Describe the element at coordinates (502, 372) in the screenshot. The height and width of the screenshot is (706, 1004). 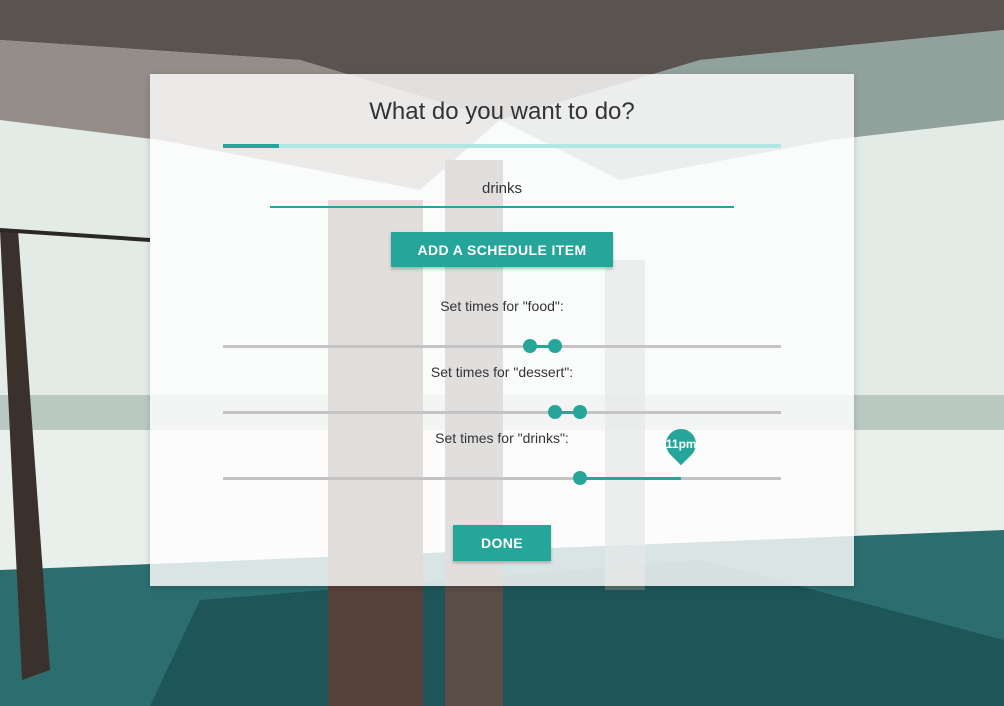
I see `slider-label: Set times for "dessert":` at that location.